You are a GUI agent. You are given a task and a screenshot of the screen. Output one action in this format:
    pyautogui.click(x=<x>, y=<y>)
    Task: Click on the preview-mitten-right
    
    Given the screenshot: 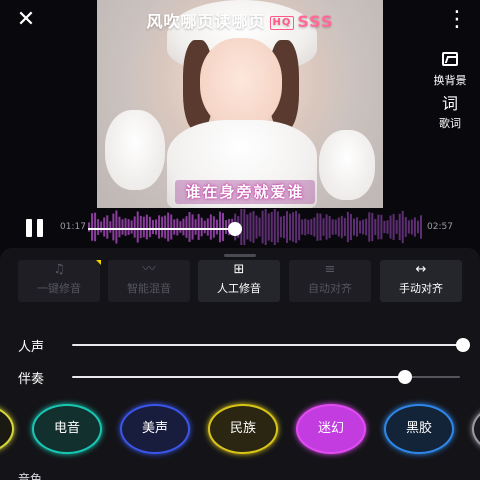 What is the action you would take?
    pyautogui.click(x=347, y=165)
    